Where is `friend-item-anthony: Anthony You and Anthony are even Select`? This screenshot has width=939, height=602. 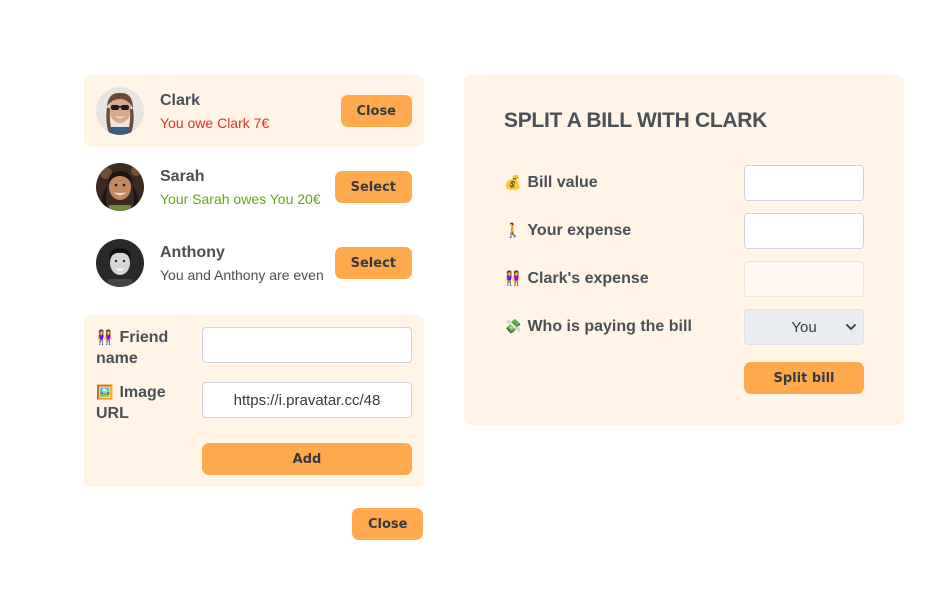
friend-item-anthony: Anthony You and Anthony are even Select is located at coordinates (254, 263).